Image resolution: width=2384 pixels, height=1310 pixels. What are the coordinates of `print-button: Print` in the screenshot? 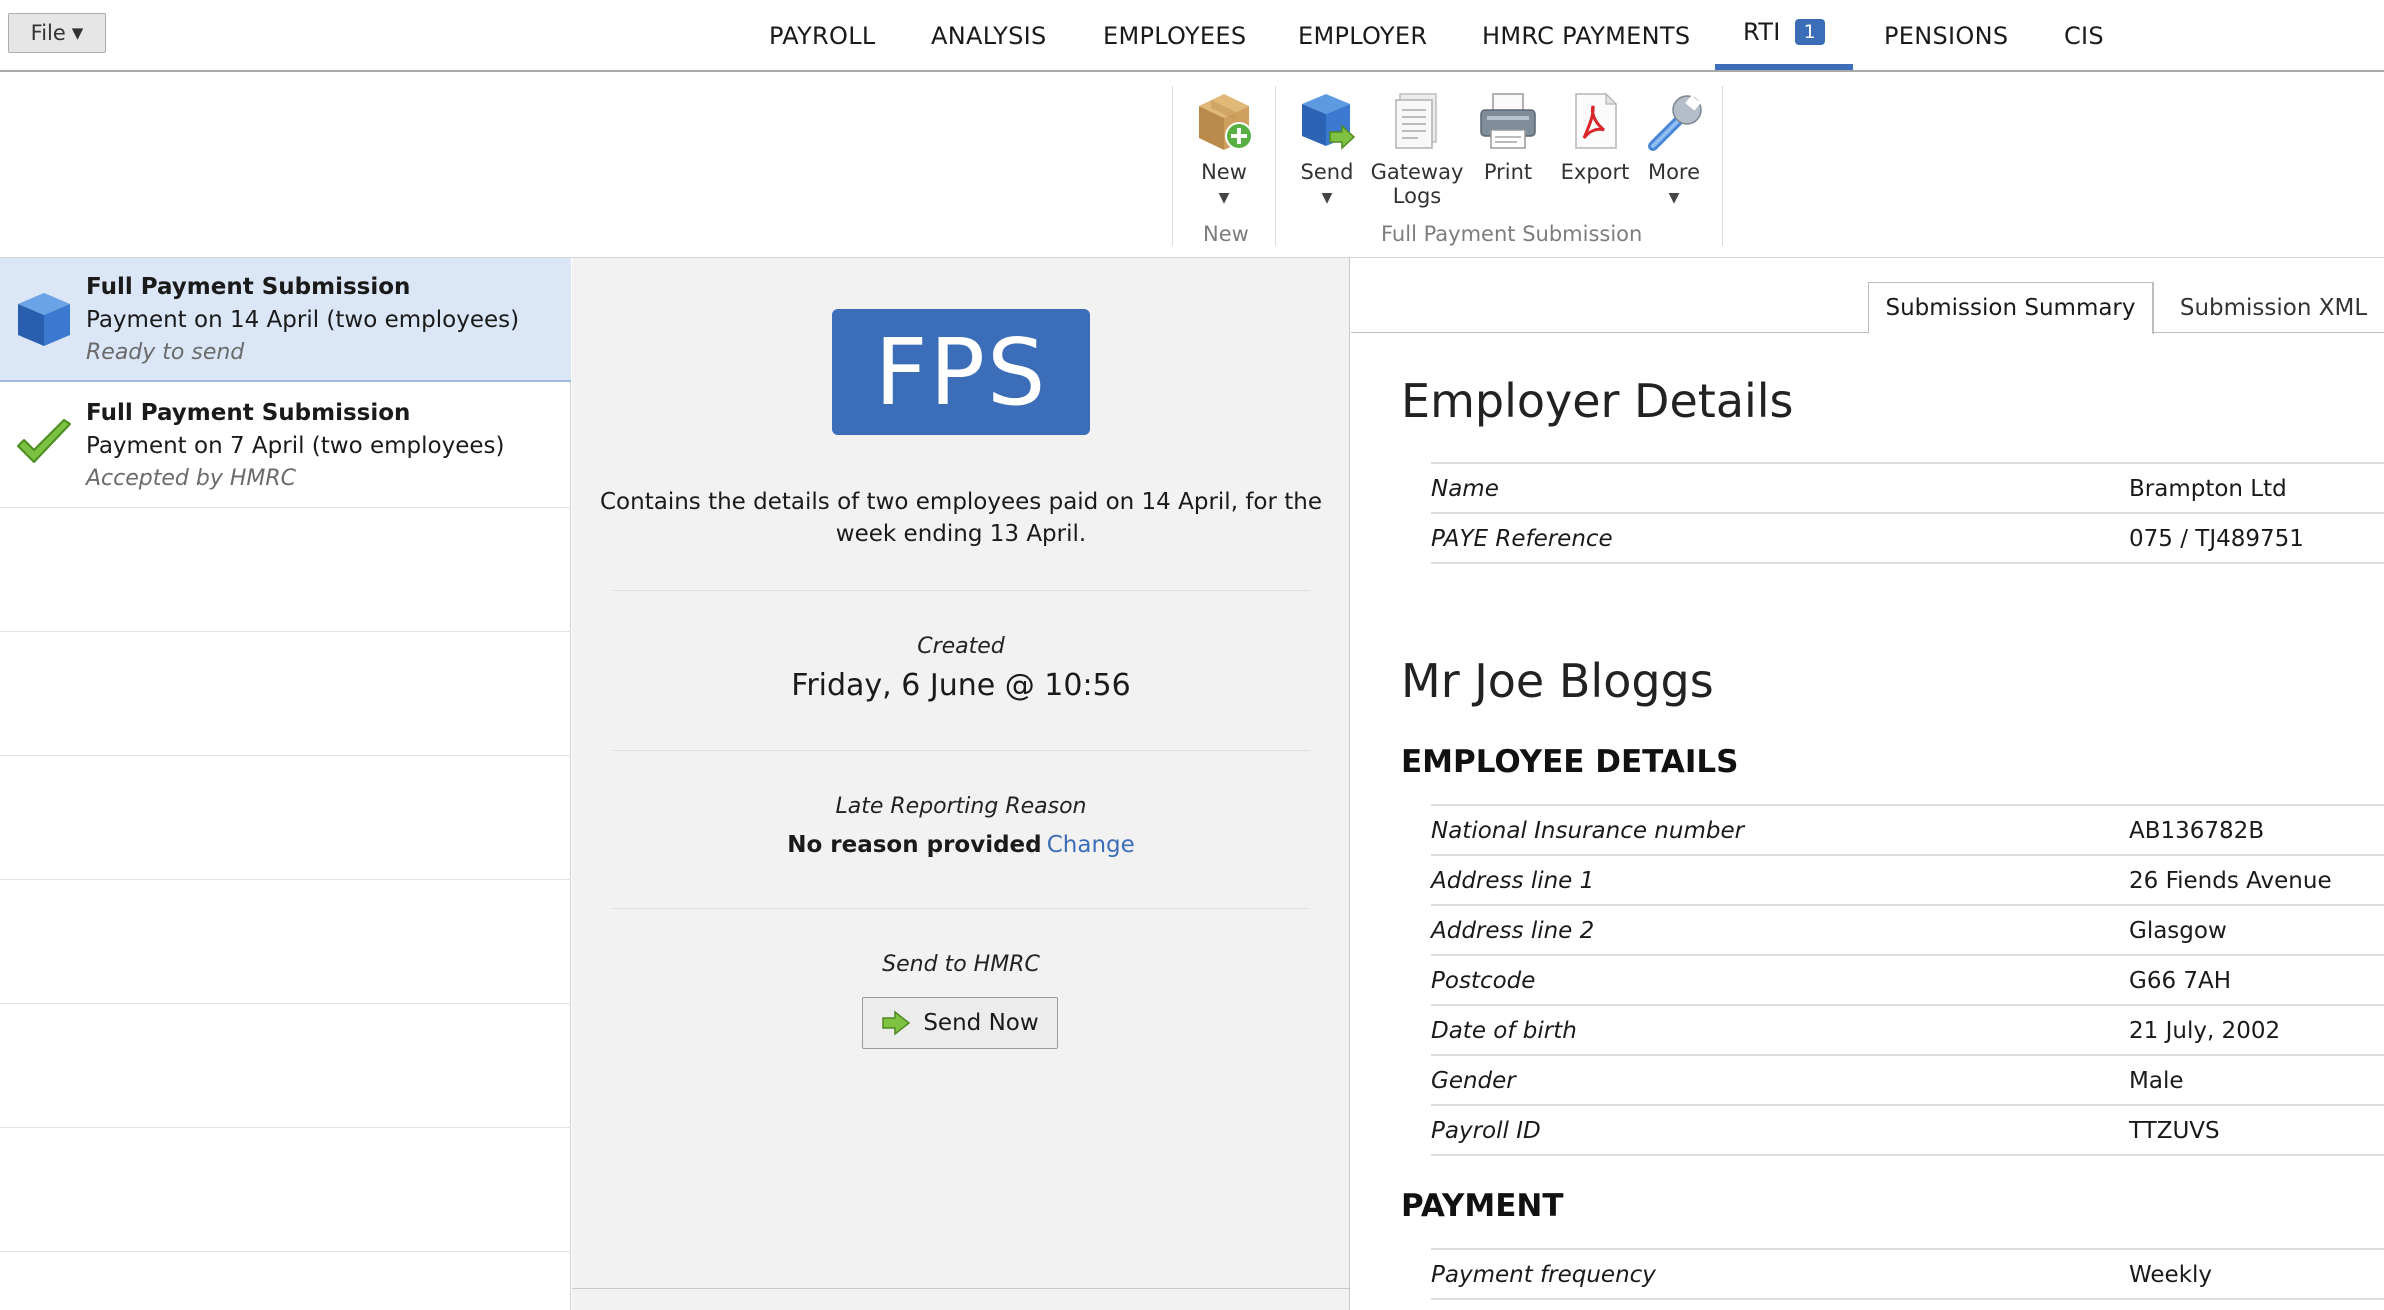 It's located at (1508, 136).